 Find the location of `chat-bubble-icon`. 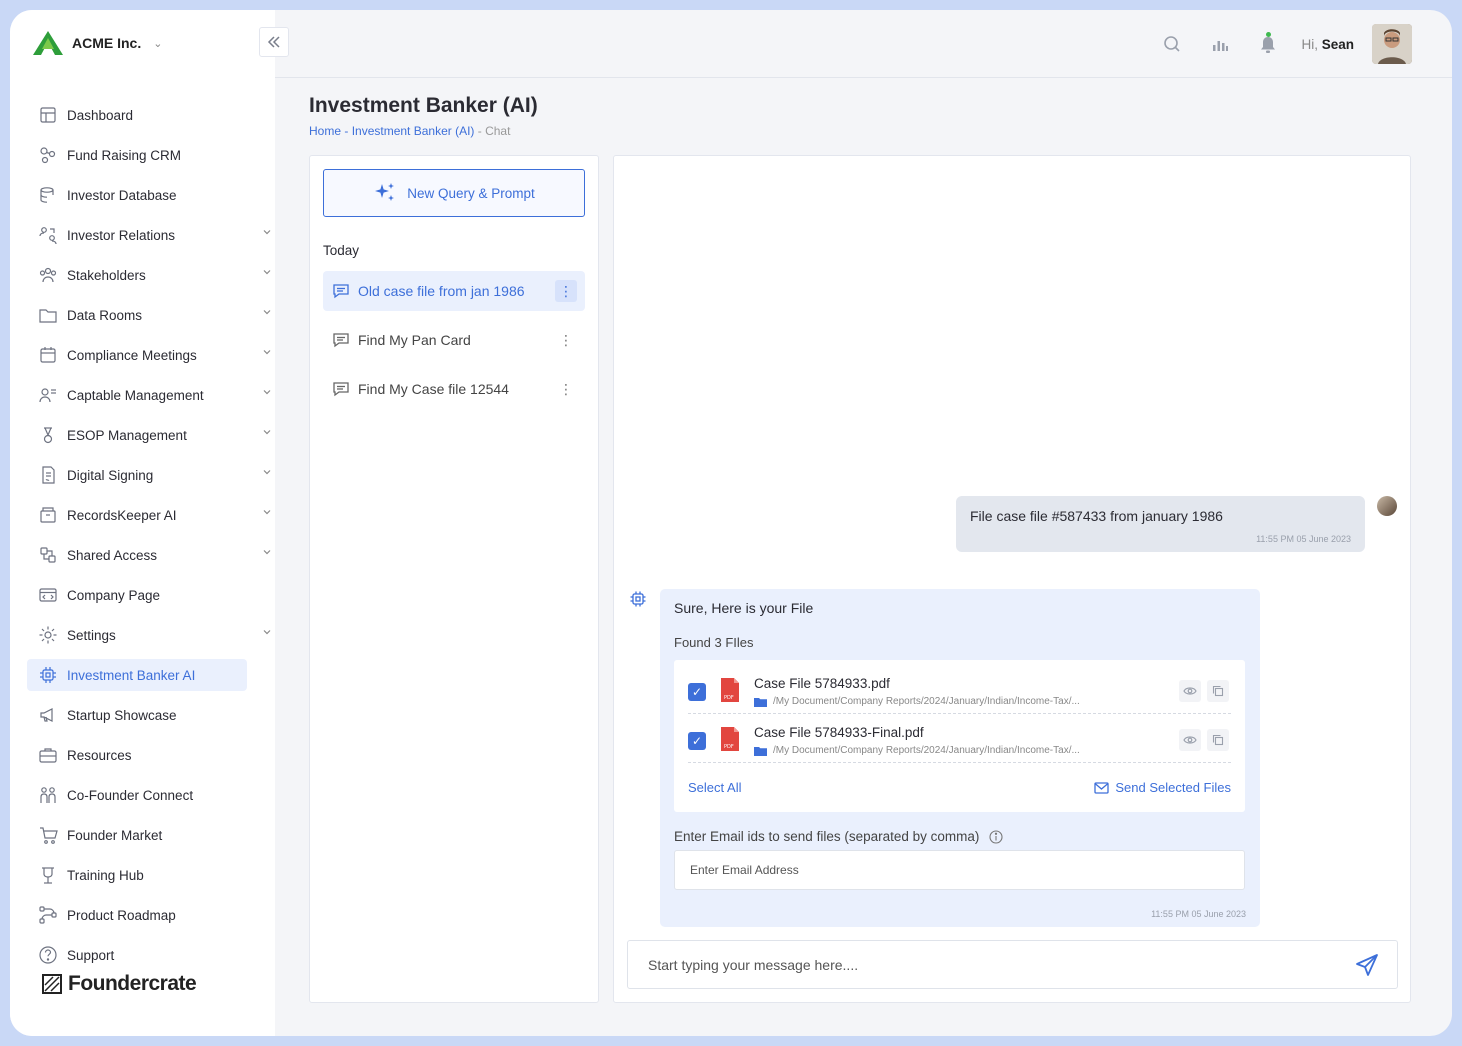

chat-bubble-icon is located at coordinates (341, 340).